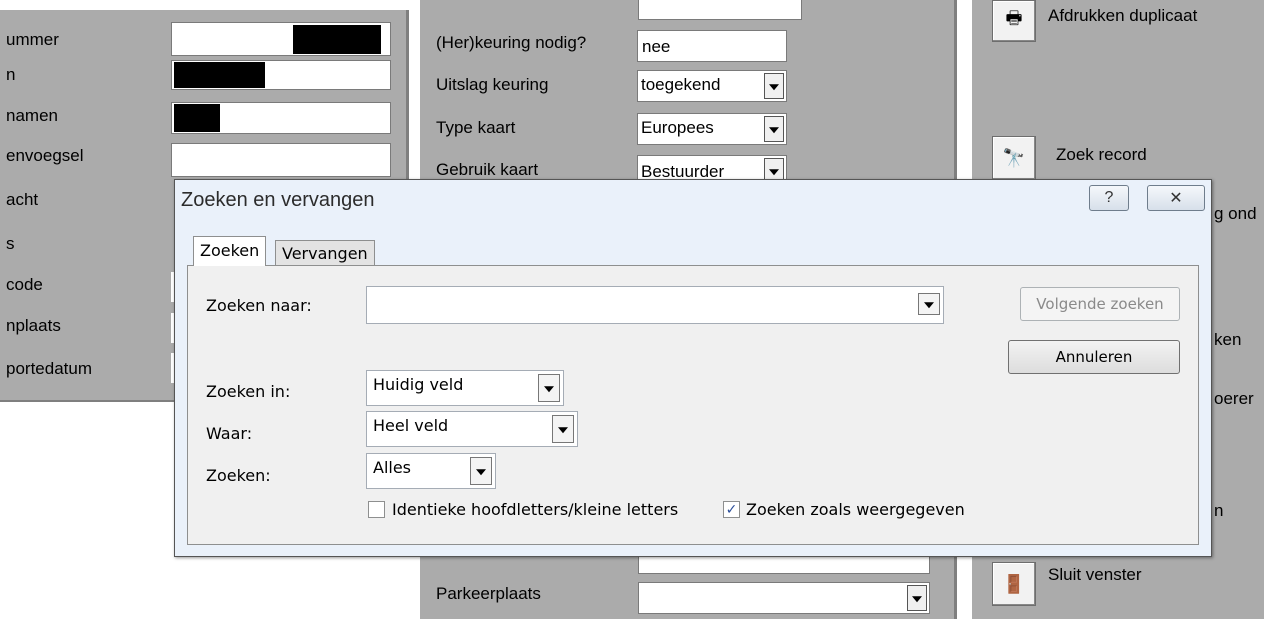 The image size is (1264, 619). I want to click on parkeerplaats-label: Parkeerplaats, so click(488, 593).